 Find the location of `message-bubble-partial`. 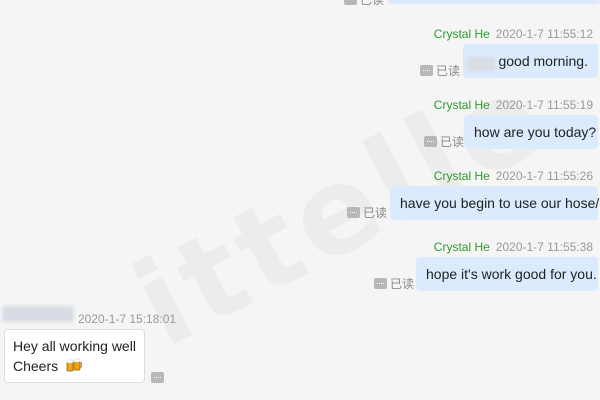

message-bubble-partial is located at coordinates (494, 2).